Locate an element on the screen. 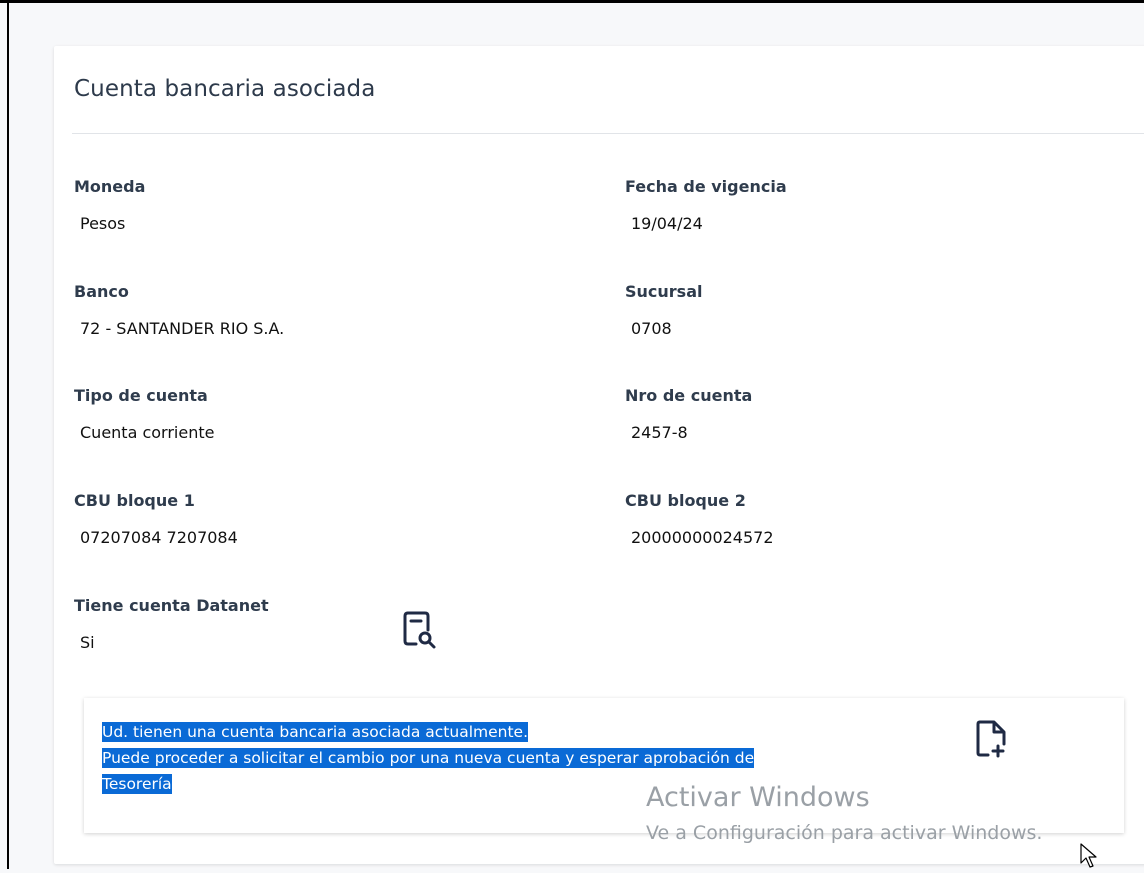  nro-cuenta-label: Nro de cuenta is located at coordinates (689, 395).